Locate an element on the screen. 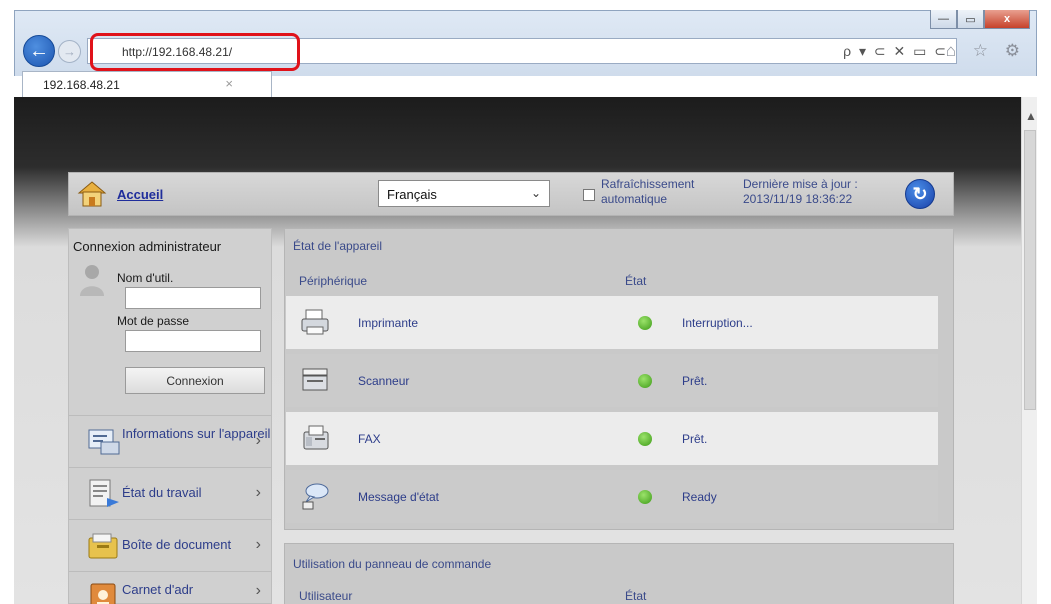 The image size is (1051, 604). device-name: Message d'état is located at coordinates (399, 497).